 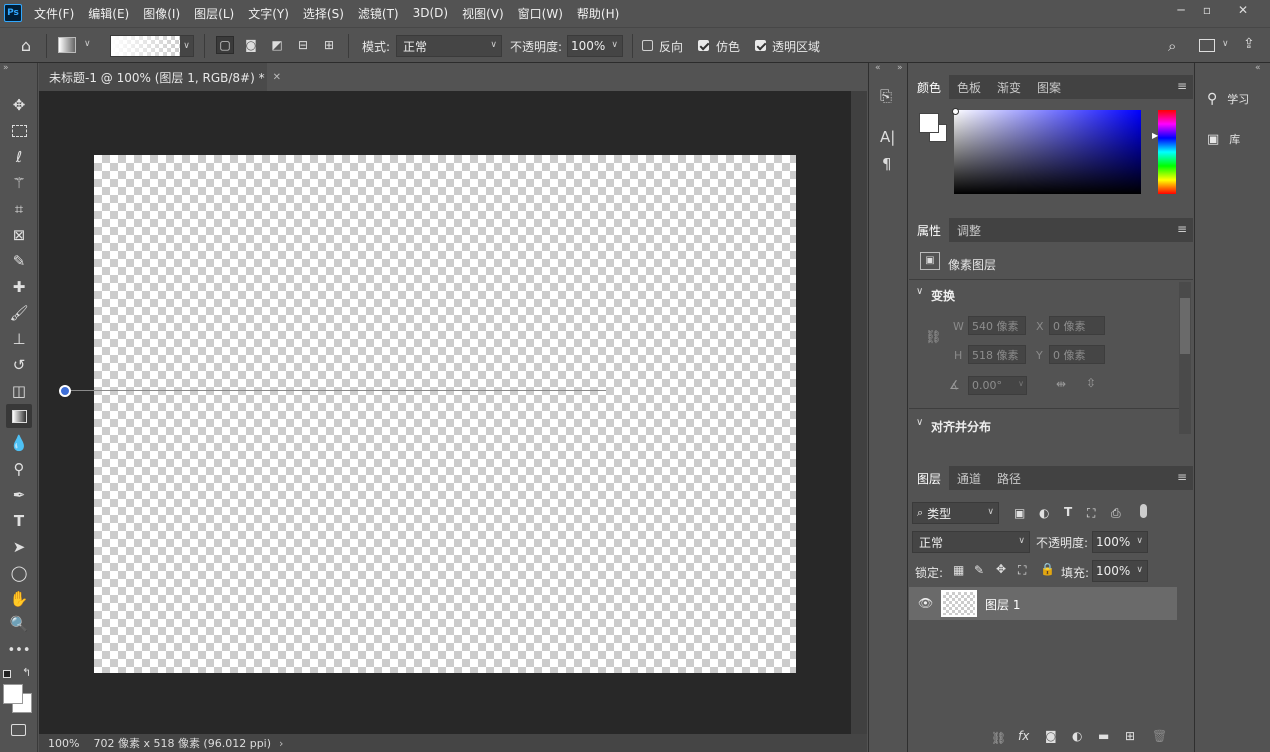 I want to click on close-icon: ✕, so click(x=1243, y=10).